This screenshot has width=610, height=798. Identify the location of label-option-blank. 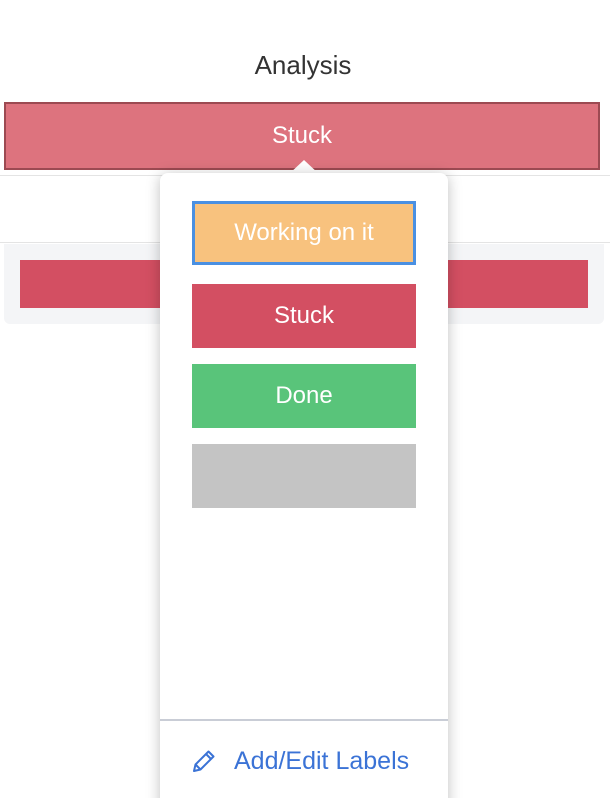
(304, 476).